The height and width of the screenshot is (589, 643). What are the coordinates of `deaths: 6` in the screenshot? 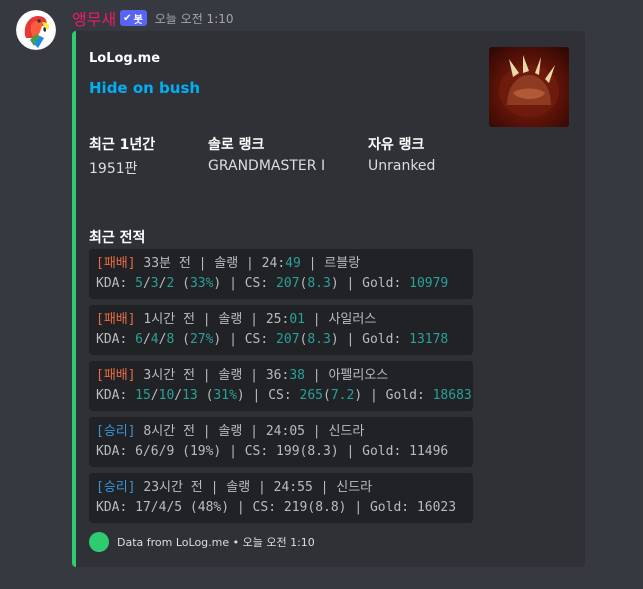 It's located at (154, 451).